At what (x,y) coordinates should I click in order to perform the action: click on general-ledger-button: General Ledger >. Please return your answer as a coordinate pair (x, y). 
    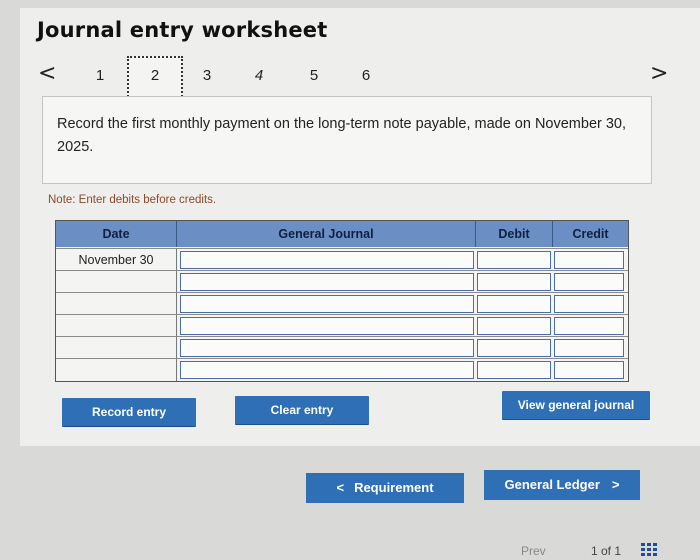
    Looking at the image, I should click on (562, 485).